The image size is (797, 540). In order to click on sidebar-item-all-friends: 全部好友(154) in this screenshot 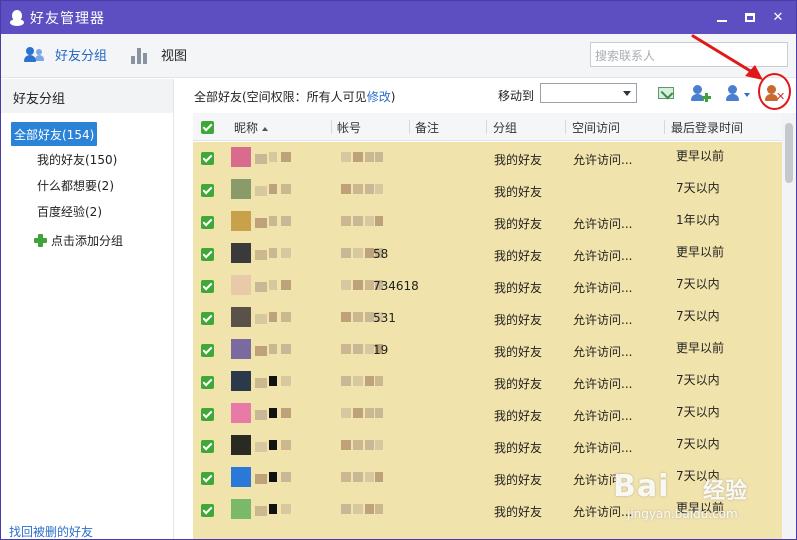, I will do `click(54, 134)`.